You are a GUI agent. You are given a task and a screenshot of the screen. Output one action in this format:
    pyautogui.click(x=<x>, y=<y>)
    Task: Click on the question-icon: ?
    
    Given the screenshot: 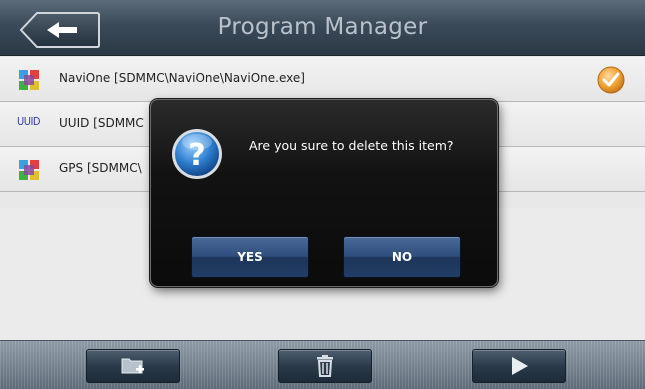 What is the action you would take?
    pyautogui.click(x=197, y=154)
    